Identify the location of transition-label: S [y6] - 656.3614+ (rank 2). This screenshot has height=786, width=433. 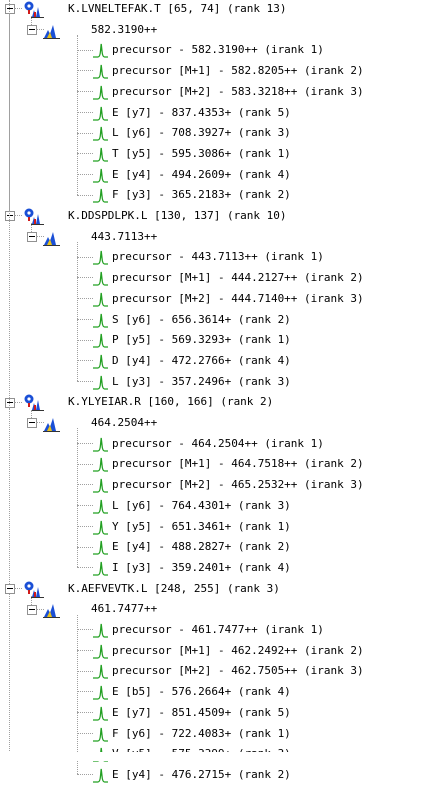
(201, 320).